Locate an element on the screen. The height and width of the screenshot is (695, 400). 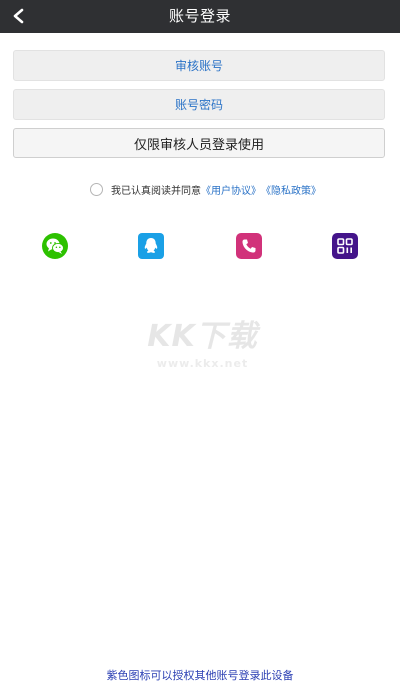
password-placeholder: 账号密码 is located at coordinates (198, 105).